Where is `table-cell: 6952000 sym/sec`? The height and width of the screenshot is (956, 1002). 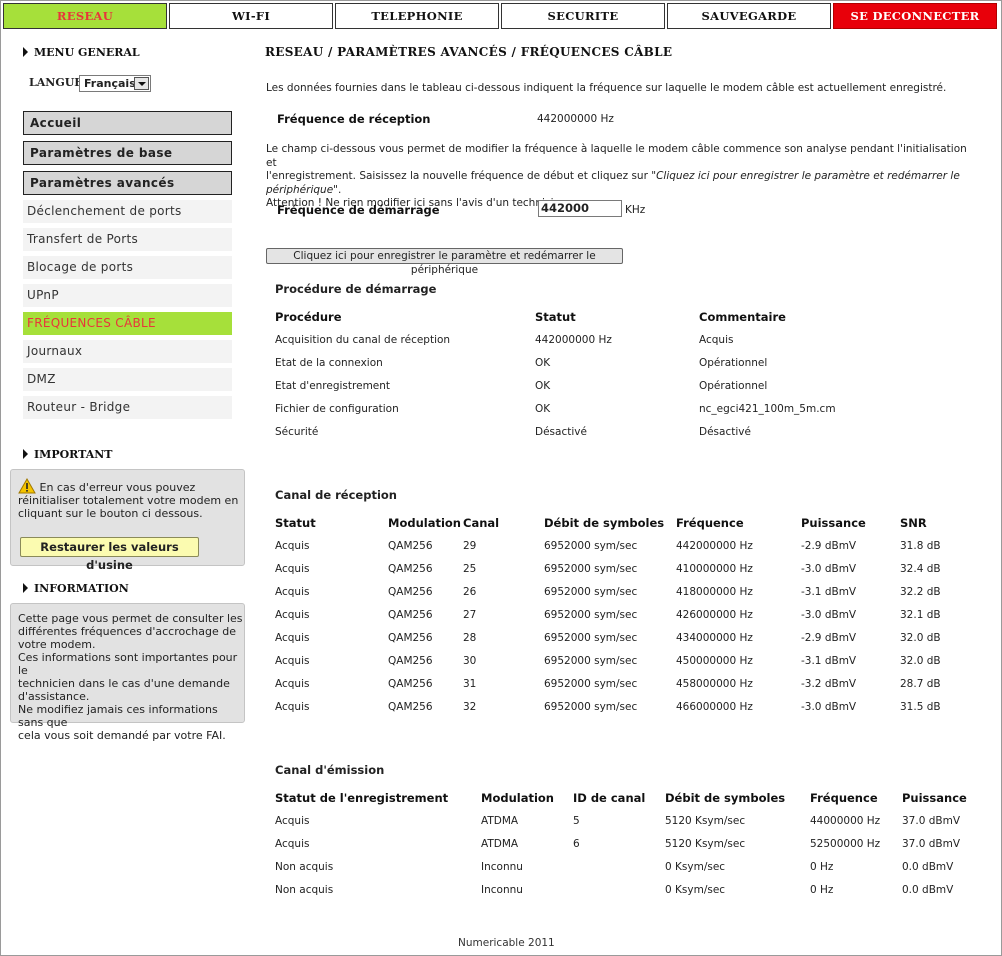
table-cell: 6952000 sym/sec is located at coordinates (591, 707).